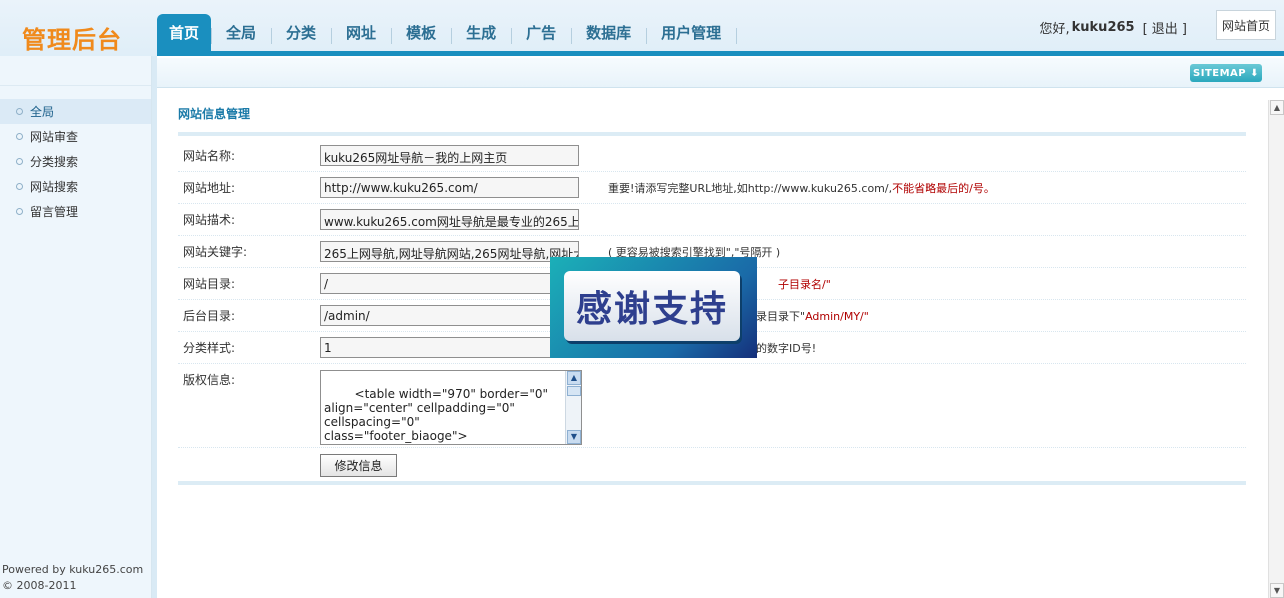 The width and height of the screenshot is (1284, 598). I want to click on category-style-label: 分类样式:, so click(209, 348).